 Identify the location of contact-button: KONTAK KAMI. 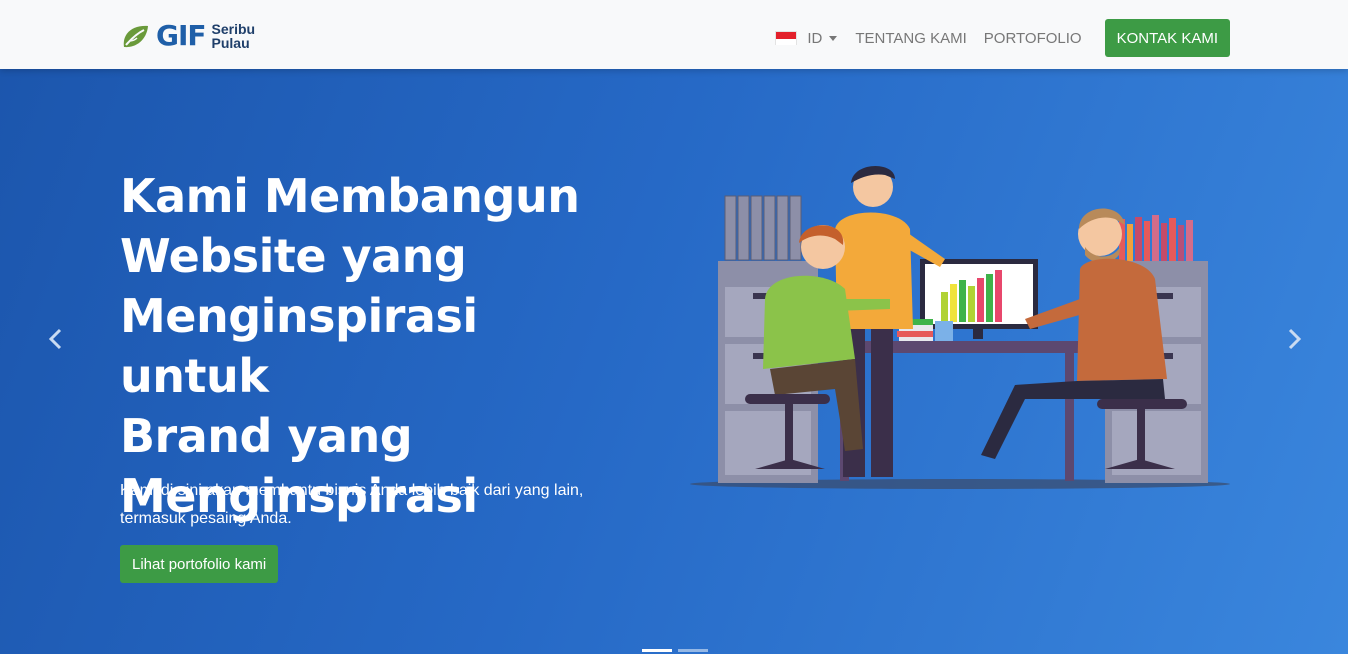
(1167, 38).